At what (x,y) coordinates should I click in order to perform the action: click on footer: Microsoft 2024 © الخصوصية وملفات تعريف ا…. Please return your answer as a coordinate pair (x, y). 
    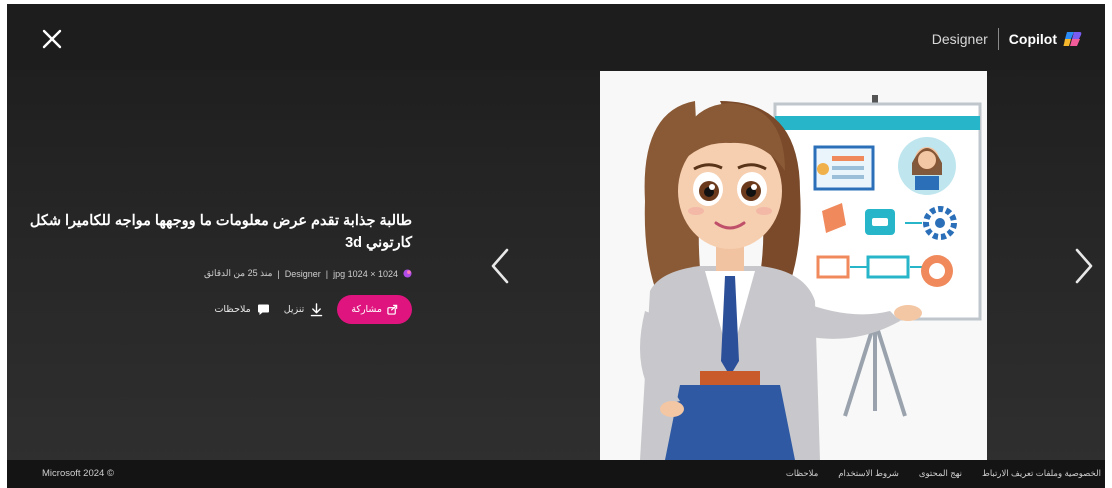
    Looking at the image, I should click on (556, 474).